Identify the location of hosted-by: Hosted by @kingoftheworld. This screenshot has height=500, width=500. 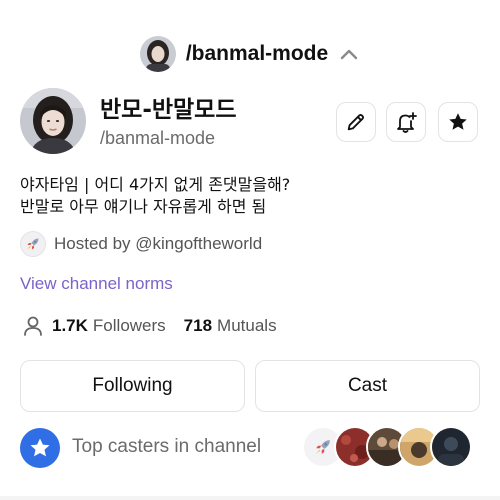
(141, 244).